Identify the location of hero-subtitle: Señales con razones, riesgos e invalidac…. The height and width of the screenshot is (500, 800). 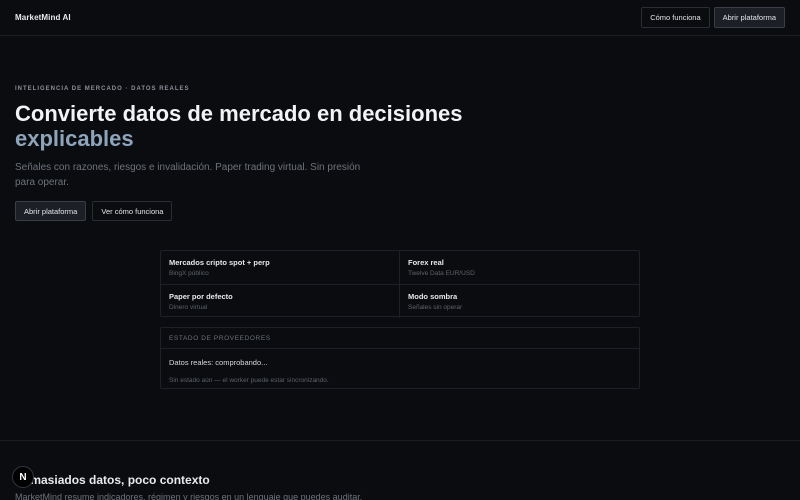
(188, 175).